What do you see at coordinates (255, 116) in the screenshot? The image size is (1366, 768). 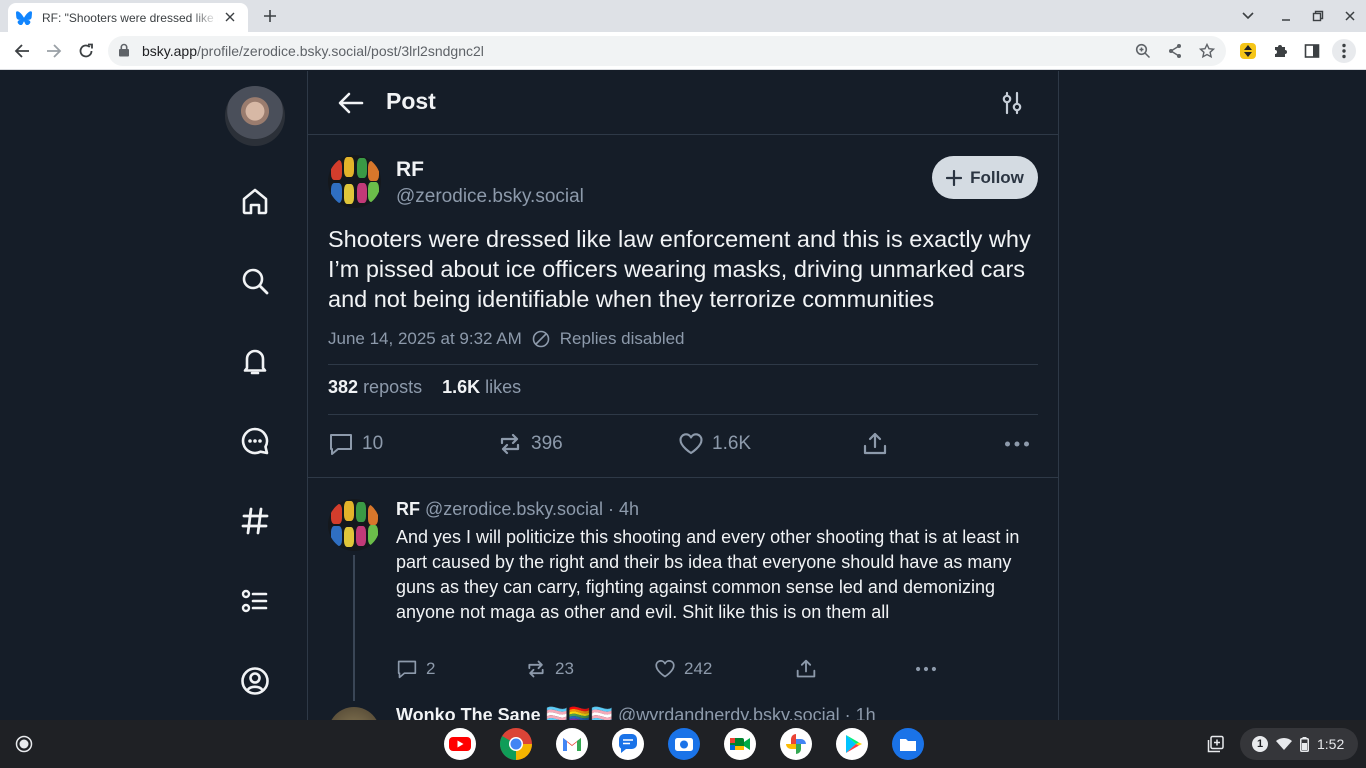 I see `user-avatar` at bounding box center [255, 116].